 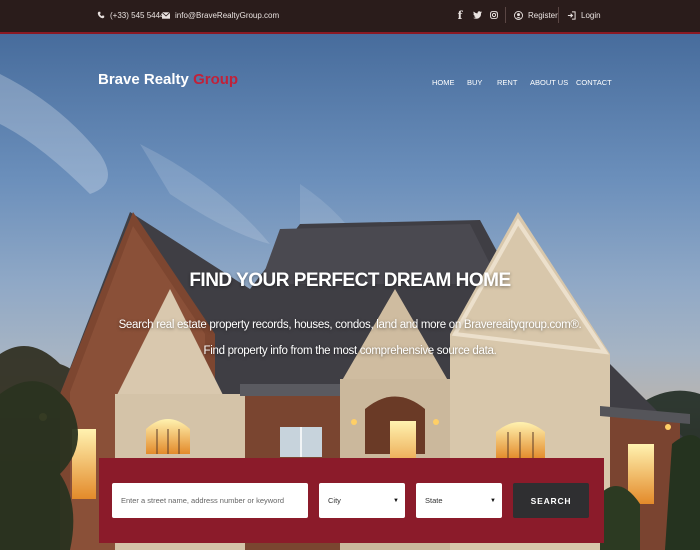 I want to click on nav-item-contact: CONTACT, so click(x=594, y=82).